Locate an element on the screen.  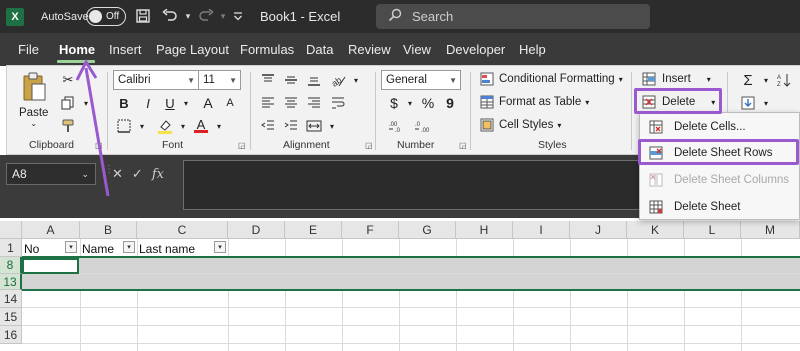
active-cell is located at coordinates (50, 266).